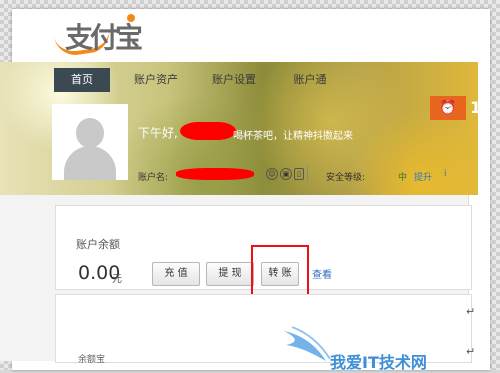  Describe the element at coordinates (346, 178) in the screenshot. I see `security-level-label: 安全等级:` at that location.